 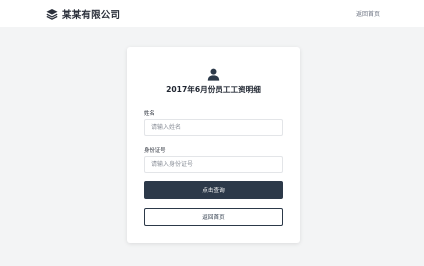 I want to click on user-icon, so click(x=213, y=73).